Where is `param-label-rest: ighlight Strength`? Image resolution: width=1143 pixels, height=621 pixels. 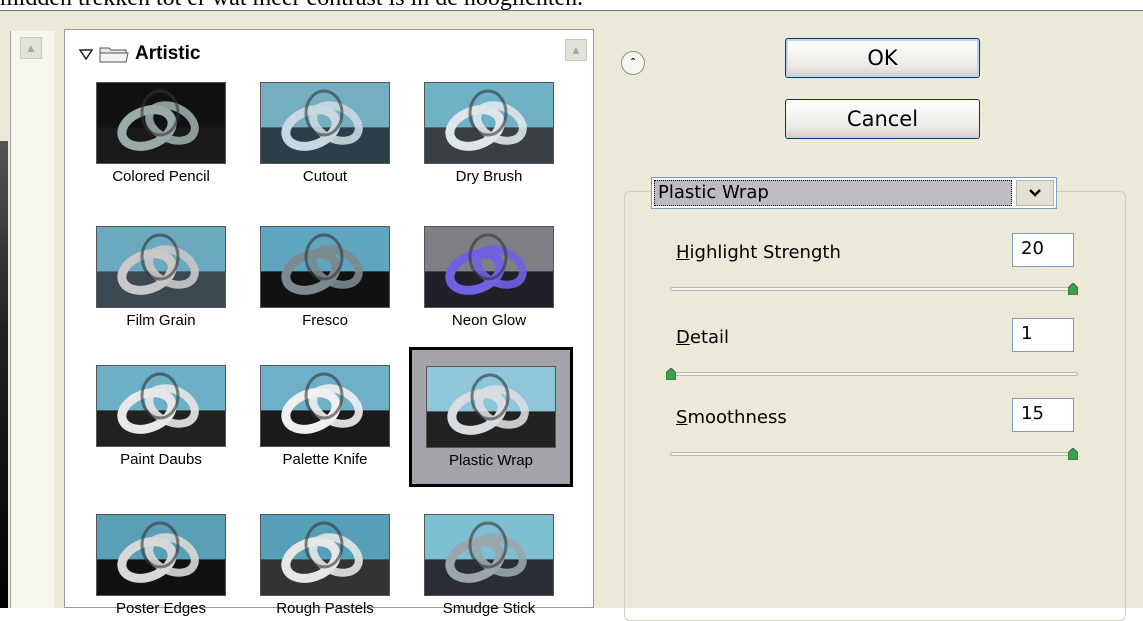 param-label-rest: ighlight Strength is located at coordinates (765, 252).